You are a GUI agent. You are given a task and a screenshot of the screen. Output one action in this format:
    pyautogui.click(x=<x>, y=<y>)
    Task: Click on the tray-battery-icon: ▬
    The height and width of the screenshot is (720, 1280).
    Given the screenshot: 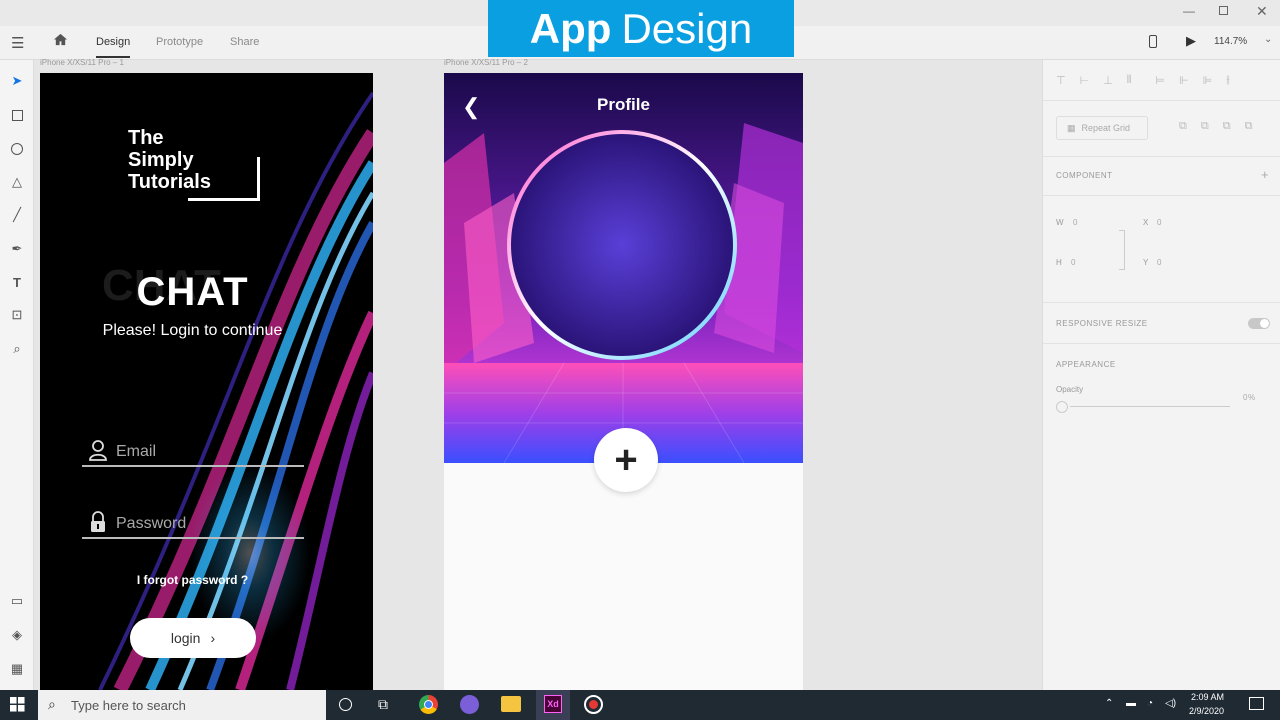 What is the action you would take?
    pyautogui.click(x=1131, y=703)
    